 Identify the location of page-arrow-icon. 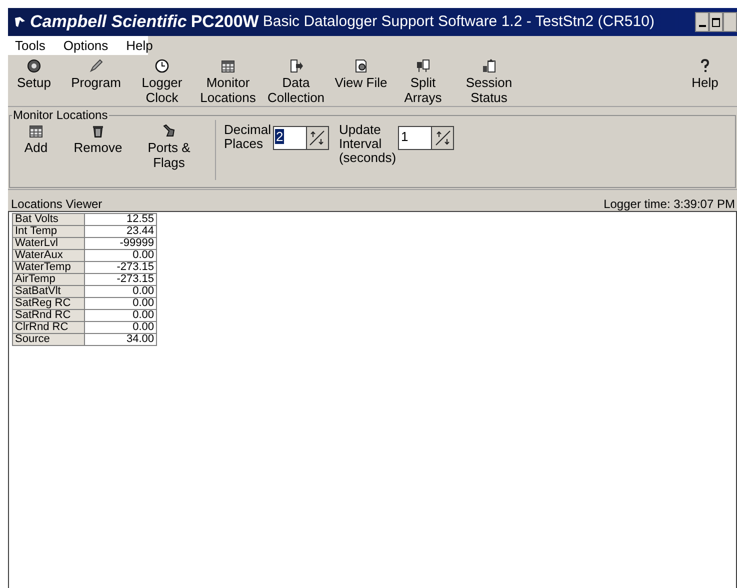
(296, 66).